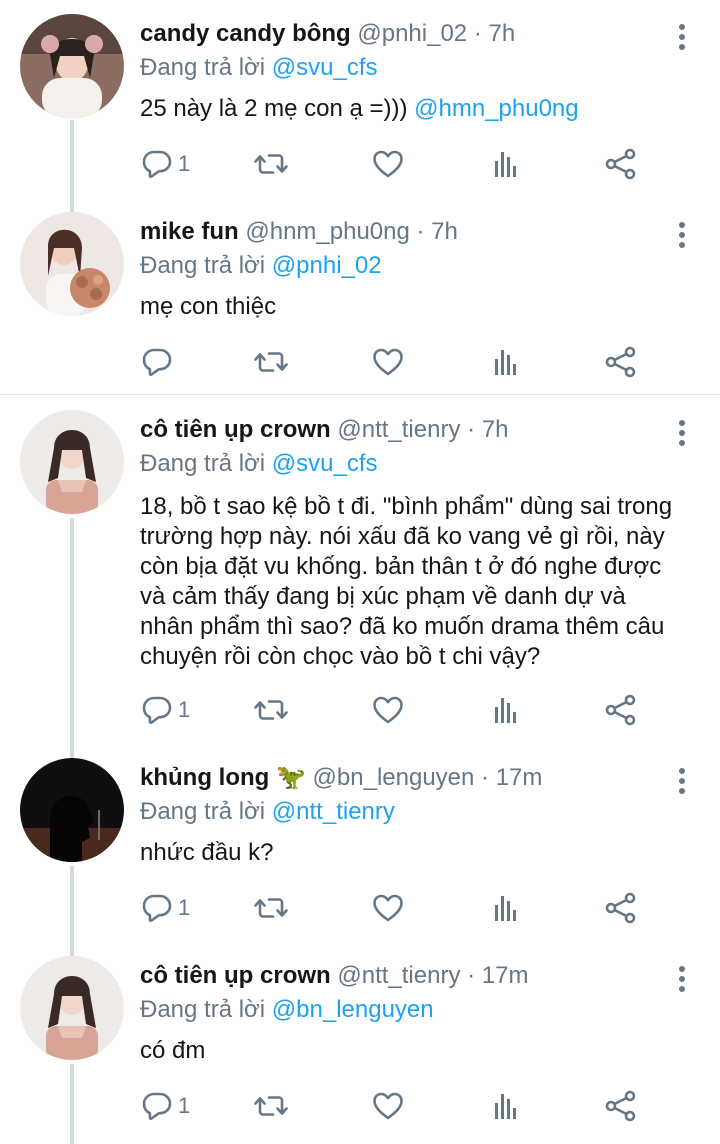 The height and width of the screenshot is (1144, 720). What do you see at coordinates (334, 976) in the screenshot?
I see `tweet-header: cô tiên ụp crown @ntt_tienry · 17m` at bounding box center [334, 976].